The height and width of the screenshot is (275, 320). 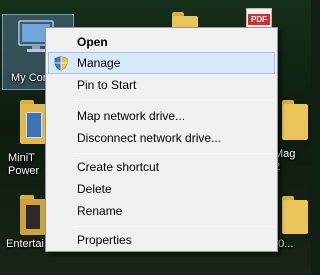 I want to click on menu-item-open: Open, so click(x=161, y=42).